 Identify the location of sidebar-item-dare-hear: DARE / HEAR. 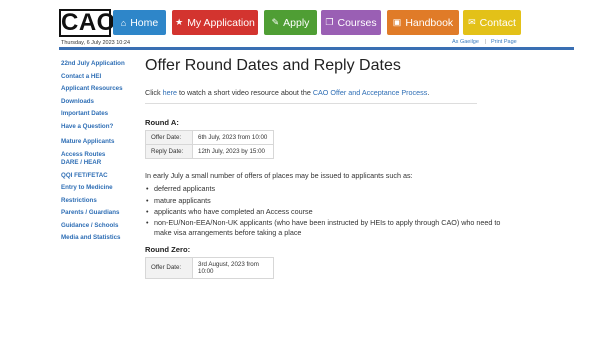
(100, 163).